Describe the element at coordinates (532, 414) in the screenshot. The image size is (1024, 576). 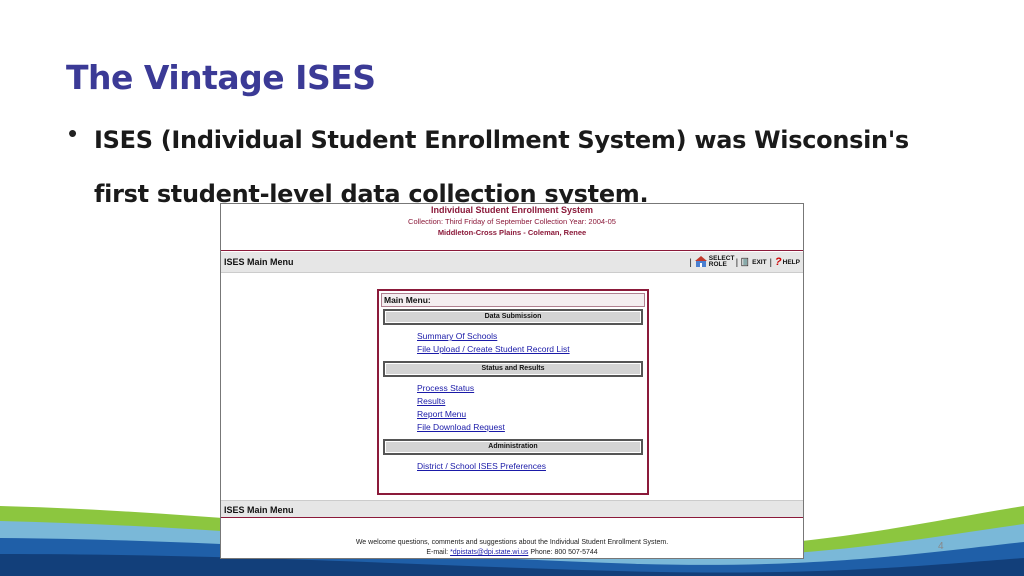
I see `link-report-menu: Report Menu` at that location.